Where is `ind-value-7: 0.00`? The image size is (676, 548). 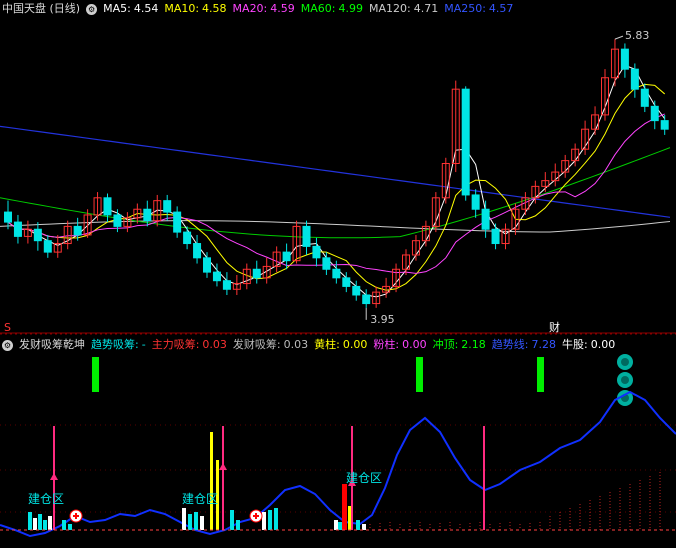
ind-value-7: 0.00 is located at coordinates (603, 344).